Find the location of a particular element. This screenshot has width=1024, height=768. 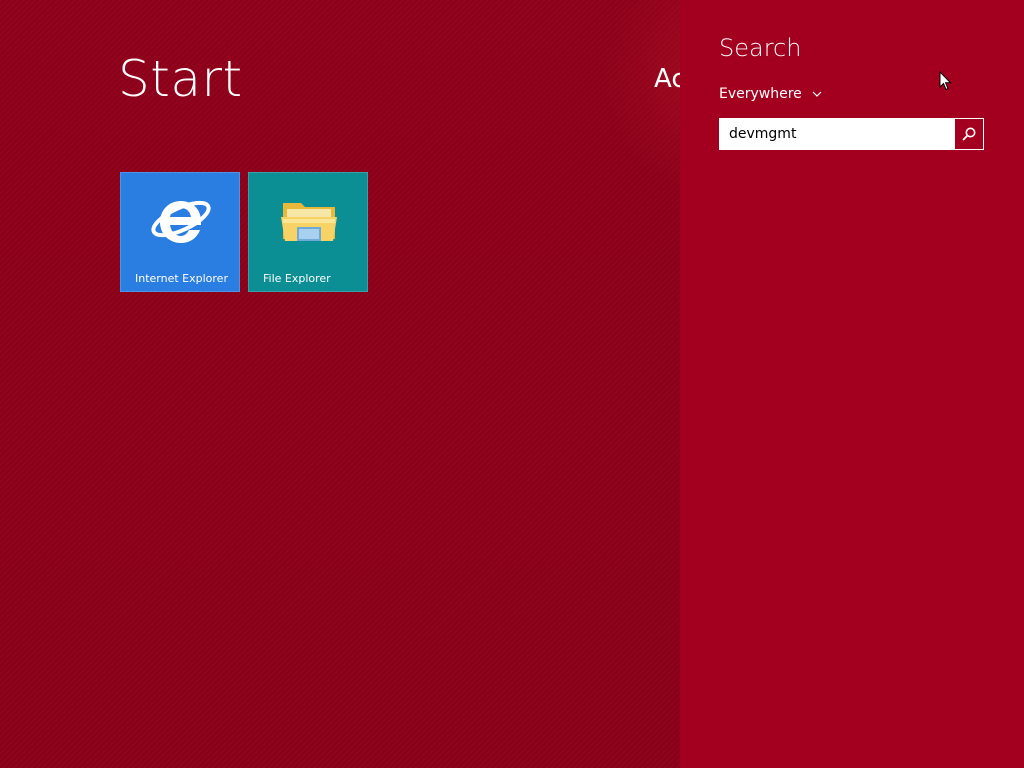

folder-icon is located at coordinates (309, 222).